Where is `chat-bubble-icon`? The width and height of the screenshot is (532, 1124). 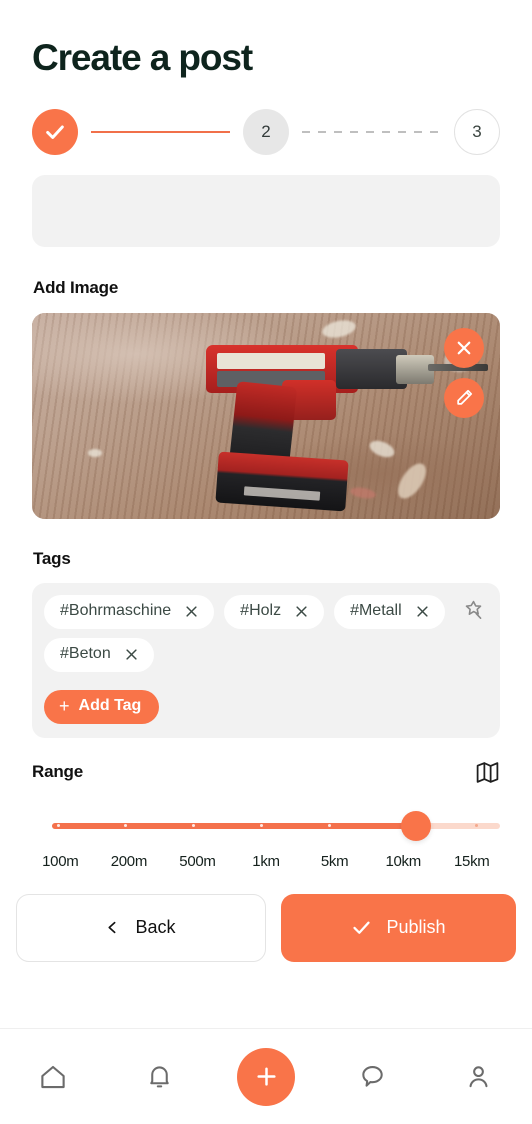 chat-bubble-icon is located at coordinates (372, 1076).